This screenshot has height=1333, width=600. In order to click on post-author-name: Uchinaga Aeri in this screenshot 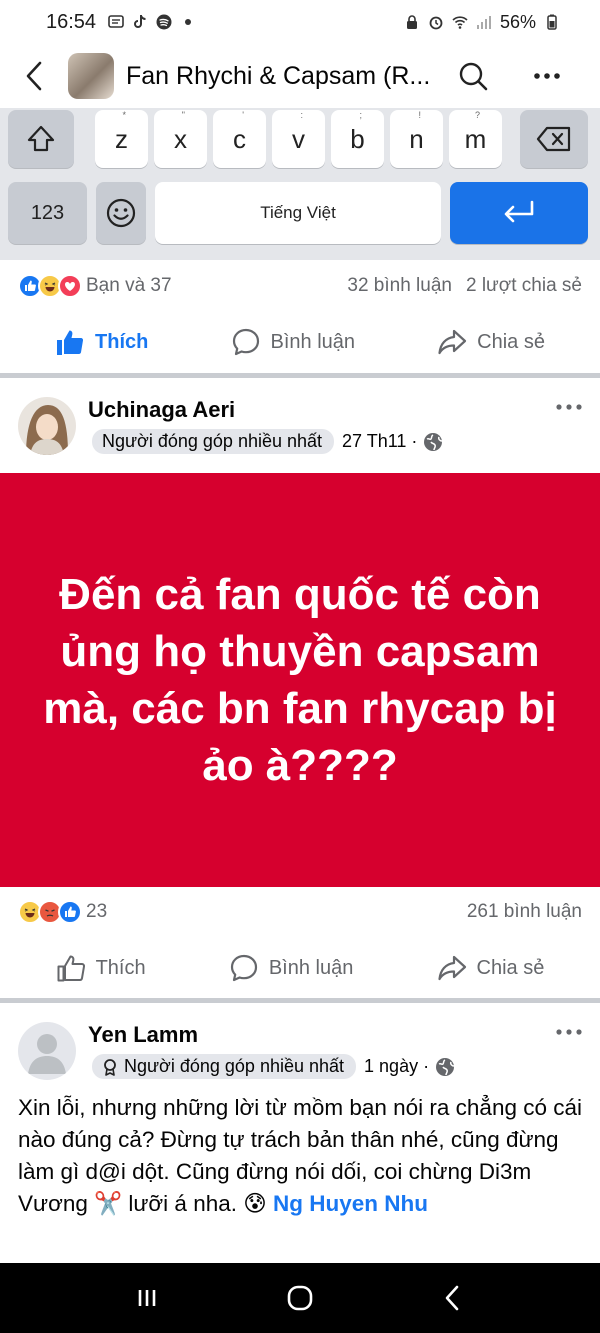, I will do `click(161, 410)`.